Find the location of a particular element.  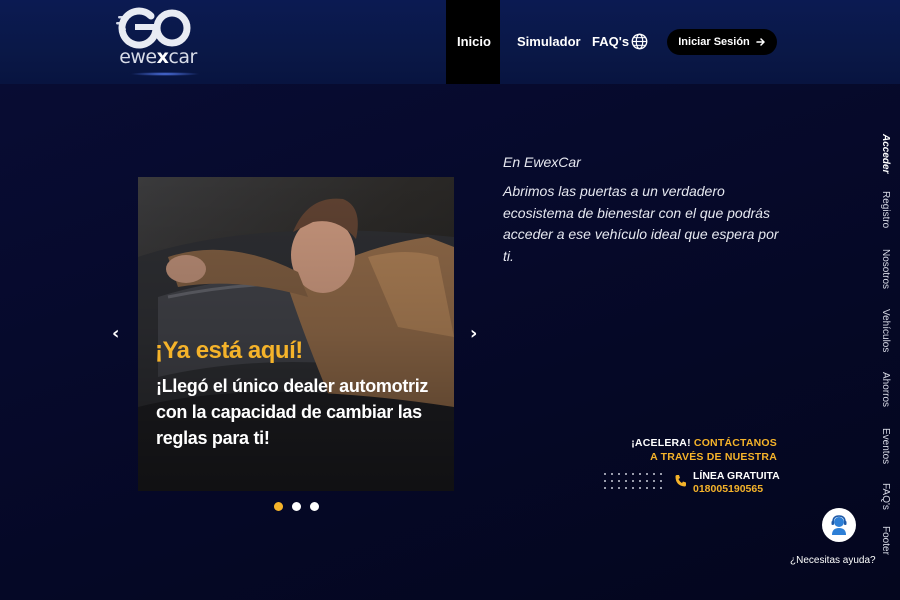

logo-glow is located at coordinates (165, 74).